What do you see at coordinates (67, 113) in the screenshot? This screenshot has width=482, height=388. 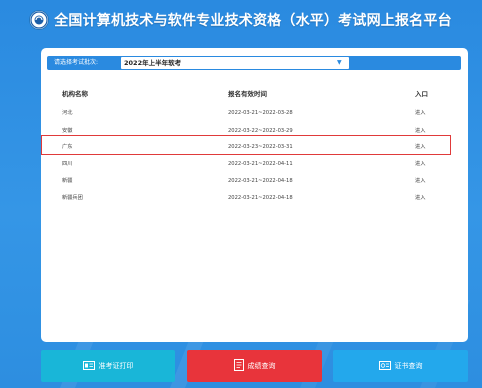 I see `institution-name: 河北` at bounding box center [67, 113].